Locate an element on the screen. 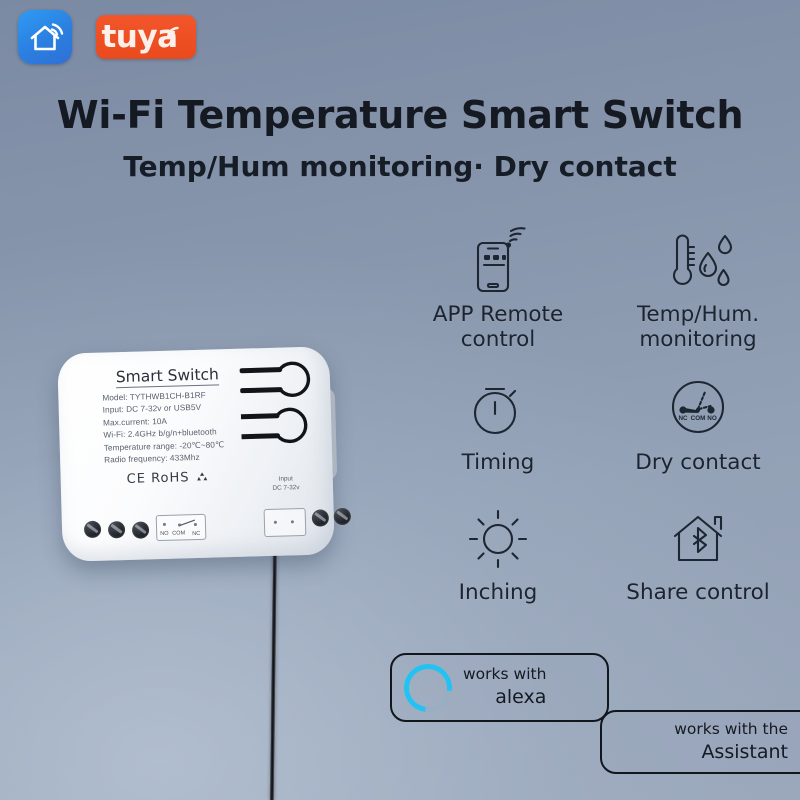 This screenshot has height=800, width=800. feature-label: Inching is located at coordinates (498, 592).